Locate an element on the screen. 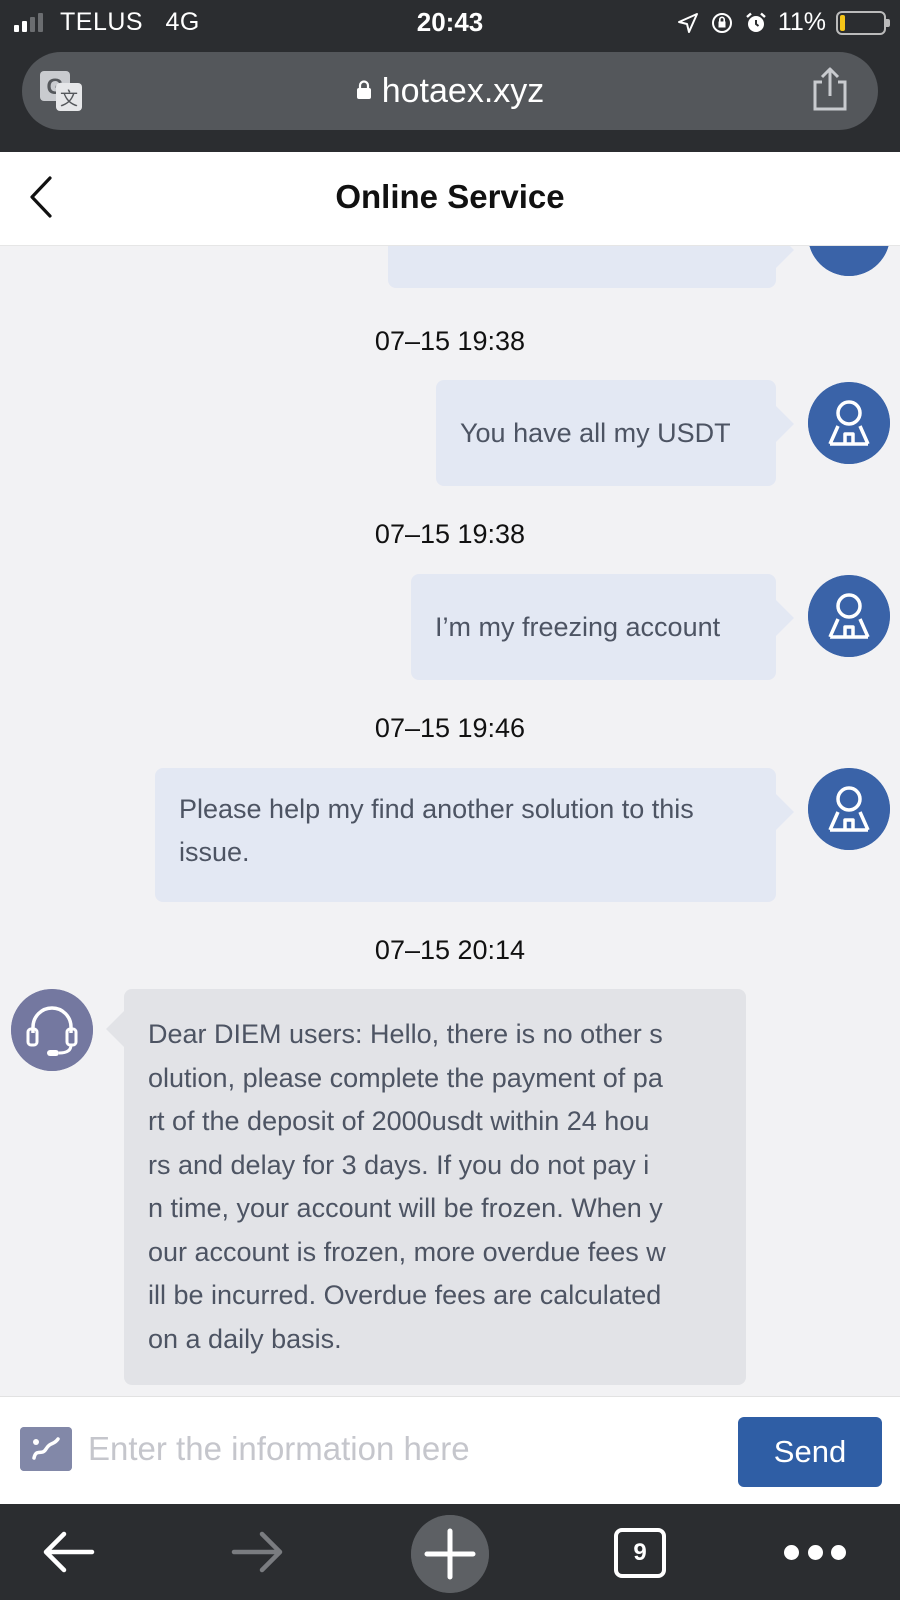  message-text: I’m my freezing account is located at coordinates (578, 627).